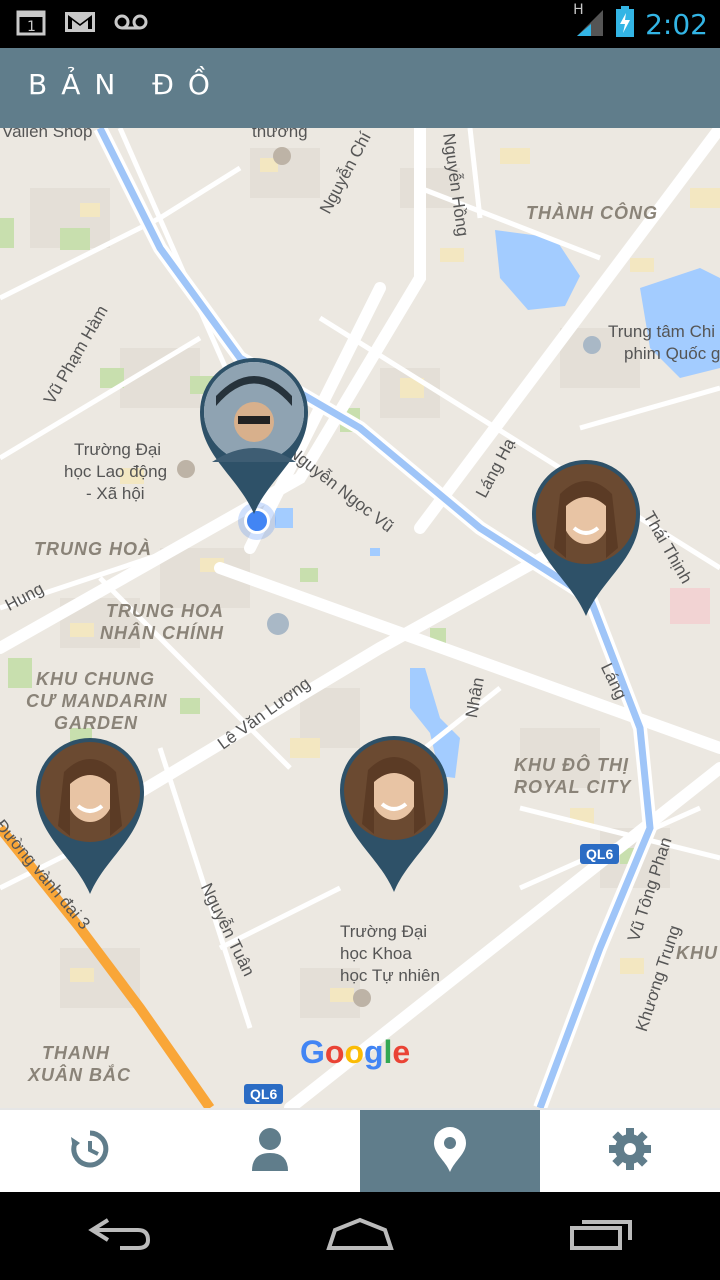  Describe the element at coordinates (662, 331) in the screenshot. I see `map-label: Trung tâm Chi` at that location.